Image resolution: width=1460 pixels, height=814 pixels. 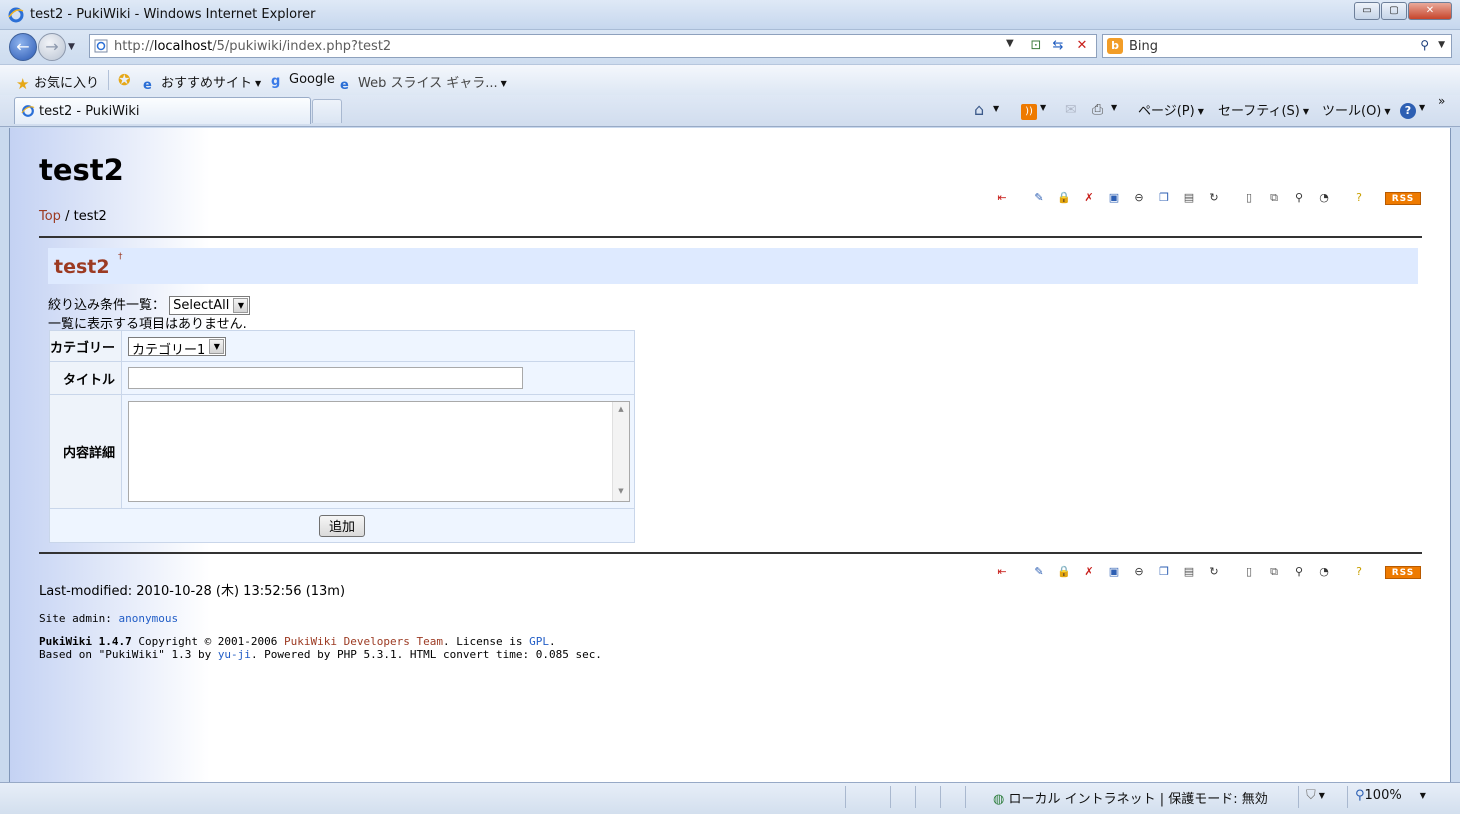 I want to click on zoom-control: ⚲100% ▼, so click(x=1390, y=795).